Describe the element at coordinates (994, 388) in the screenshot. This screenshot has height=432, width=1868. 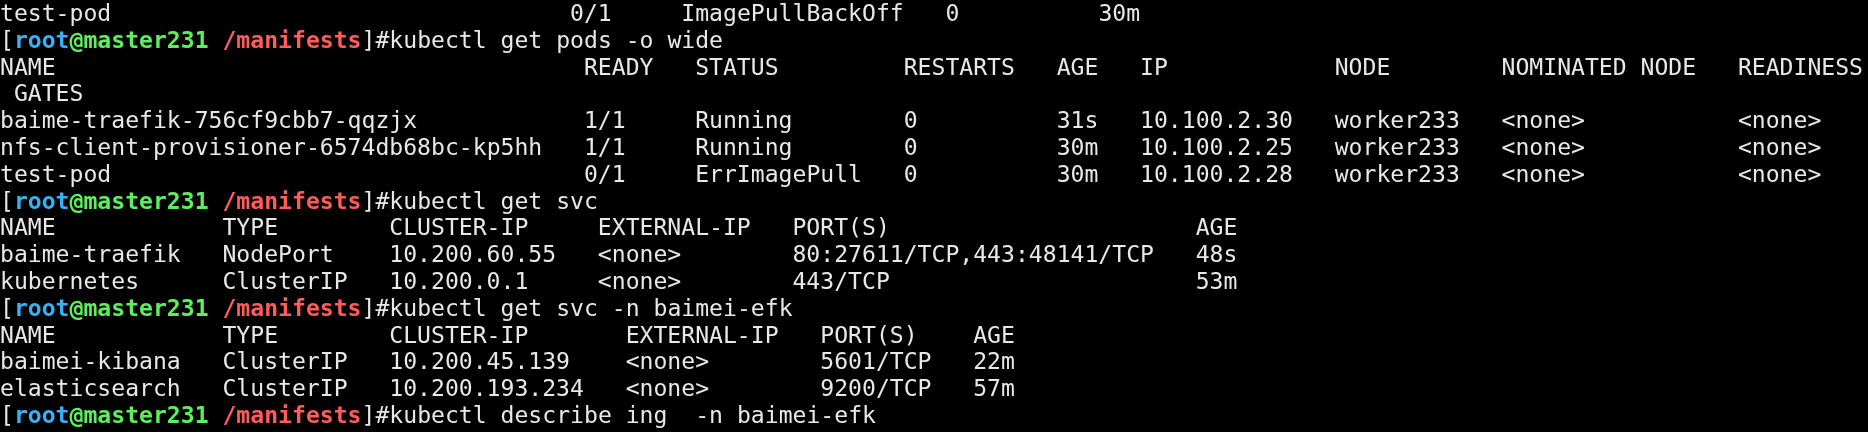
I see `table-cell: 57m` at that location.